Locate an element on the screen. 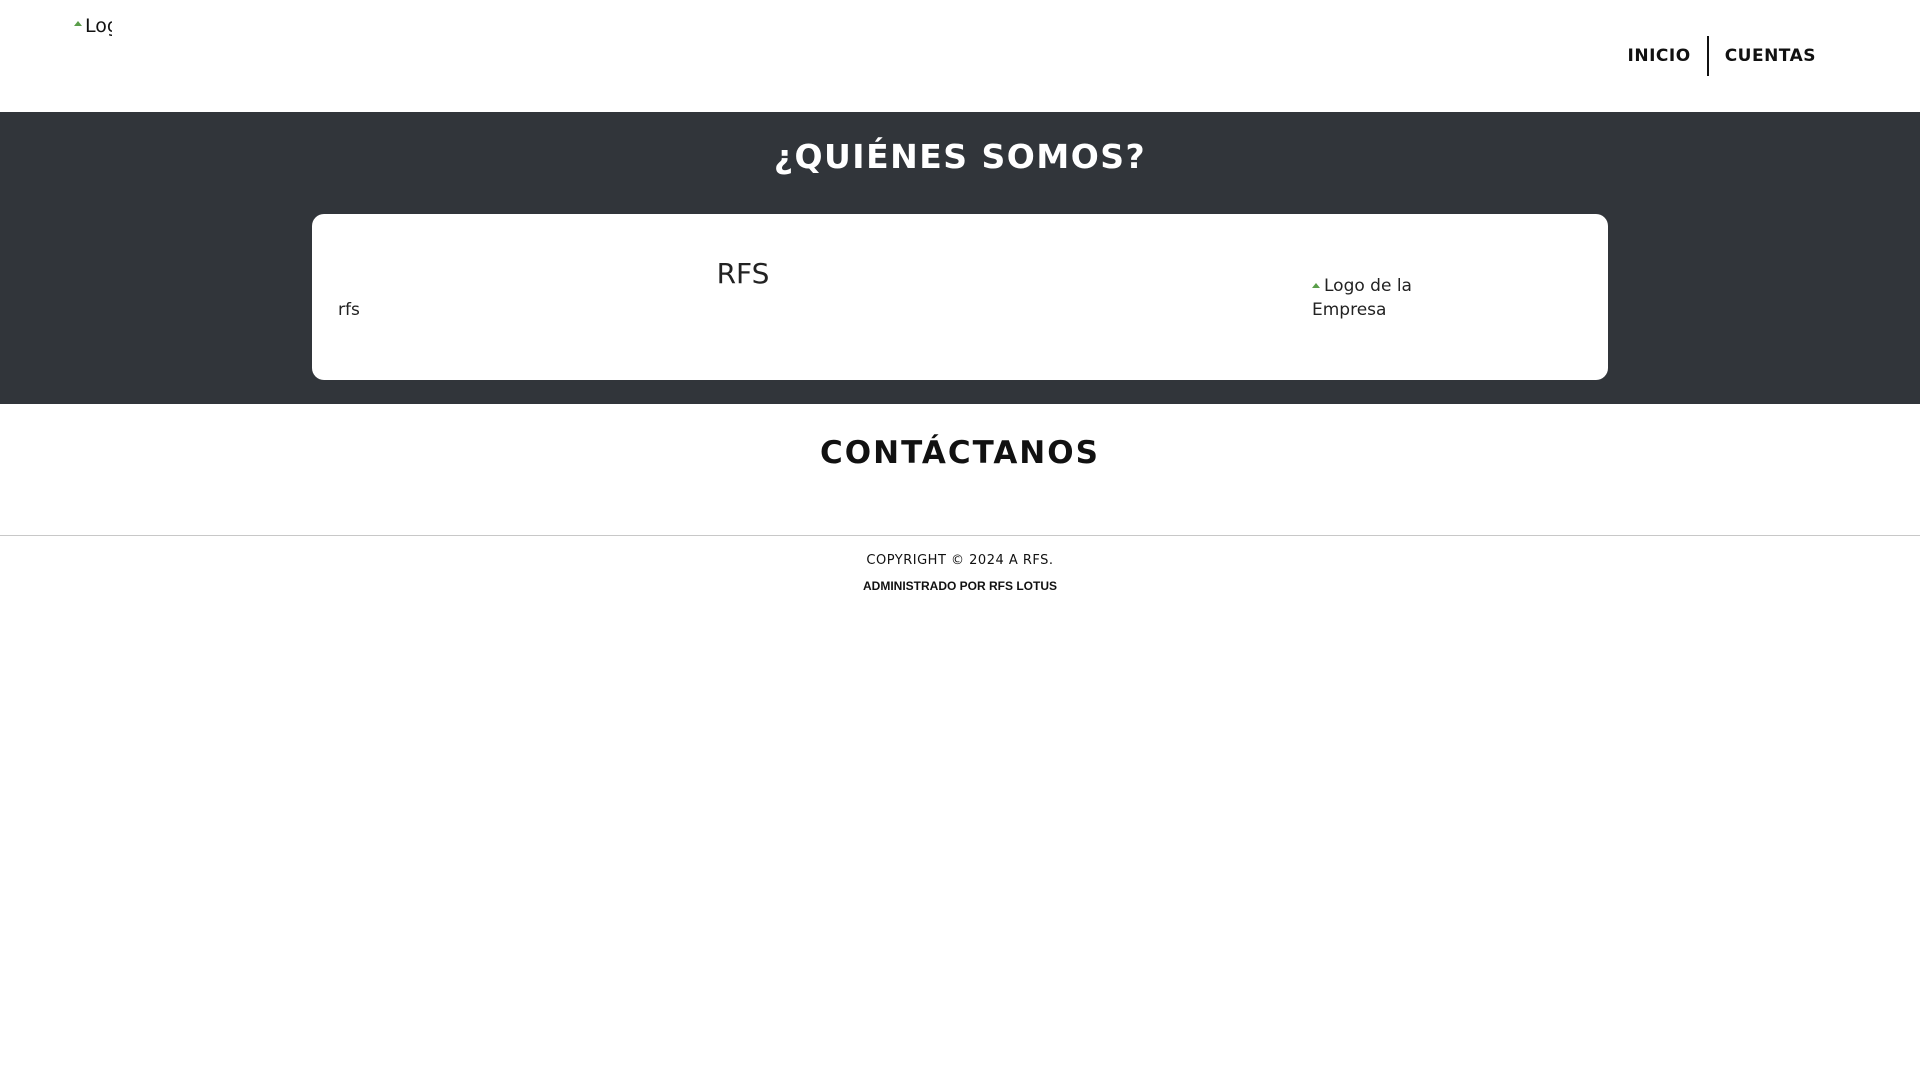 The image size is (1920, 1080). site-header: Logo INICIO CUENTAS is located at coordinates (960, 56).